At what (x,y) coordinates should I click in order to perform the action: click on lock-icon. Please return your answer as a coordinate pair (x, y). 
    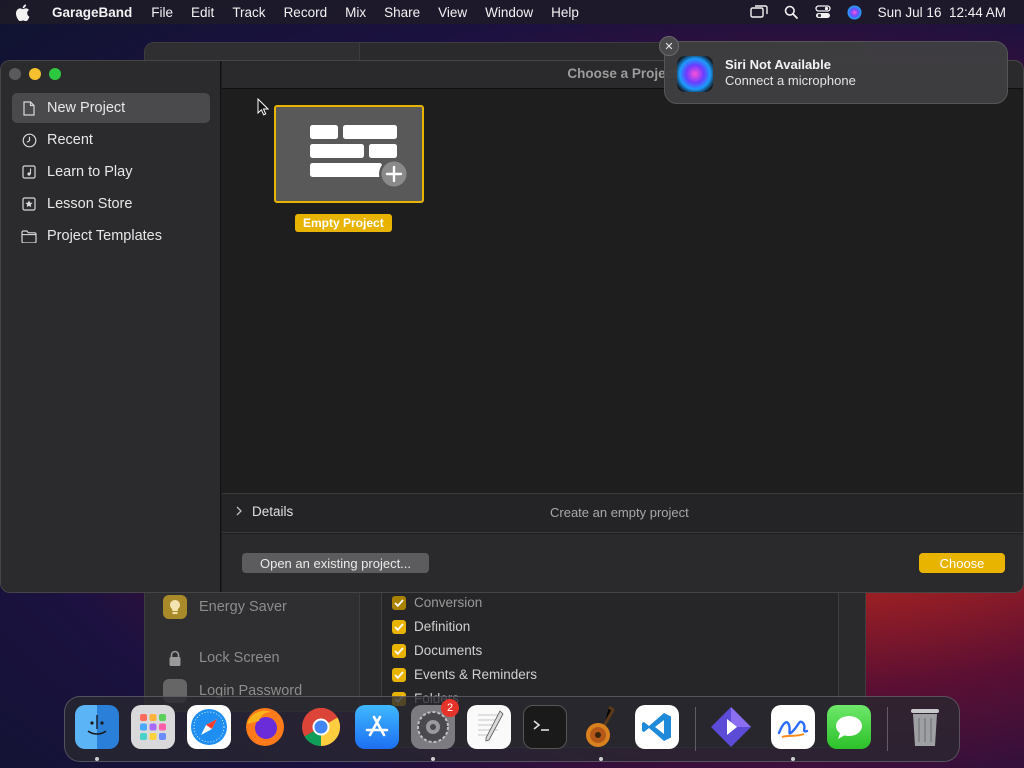
    Looking at the image, I should click on (175, 658).